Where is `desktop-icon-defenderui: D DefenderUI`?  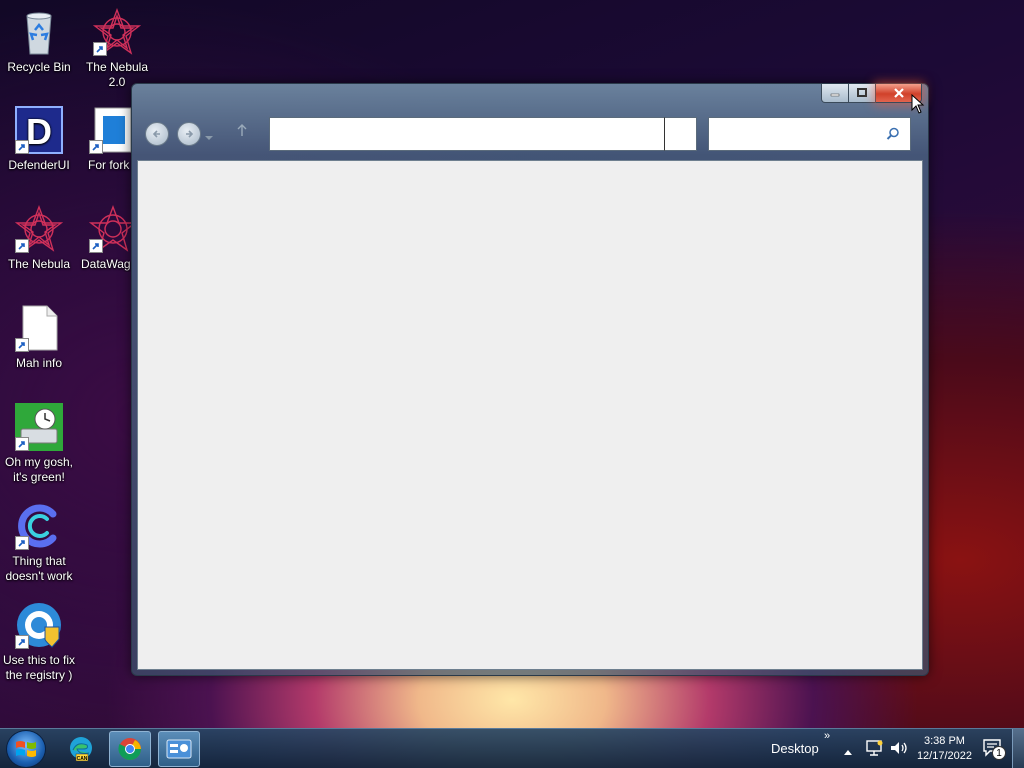 desktop-icon-defenderui: D DefenderUI is located at coordinates (39, 139).